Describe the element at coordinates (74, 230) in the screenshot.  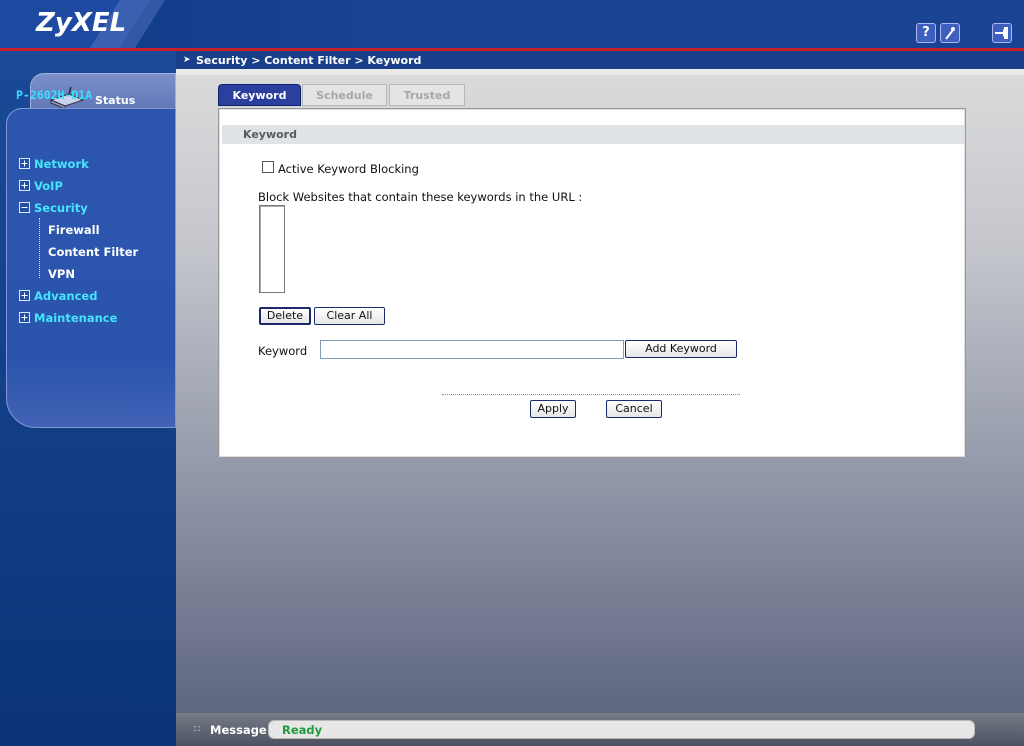
I see `sidebar-subitem-firewall: Firewall` at that location.